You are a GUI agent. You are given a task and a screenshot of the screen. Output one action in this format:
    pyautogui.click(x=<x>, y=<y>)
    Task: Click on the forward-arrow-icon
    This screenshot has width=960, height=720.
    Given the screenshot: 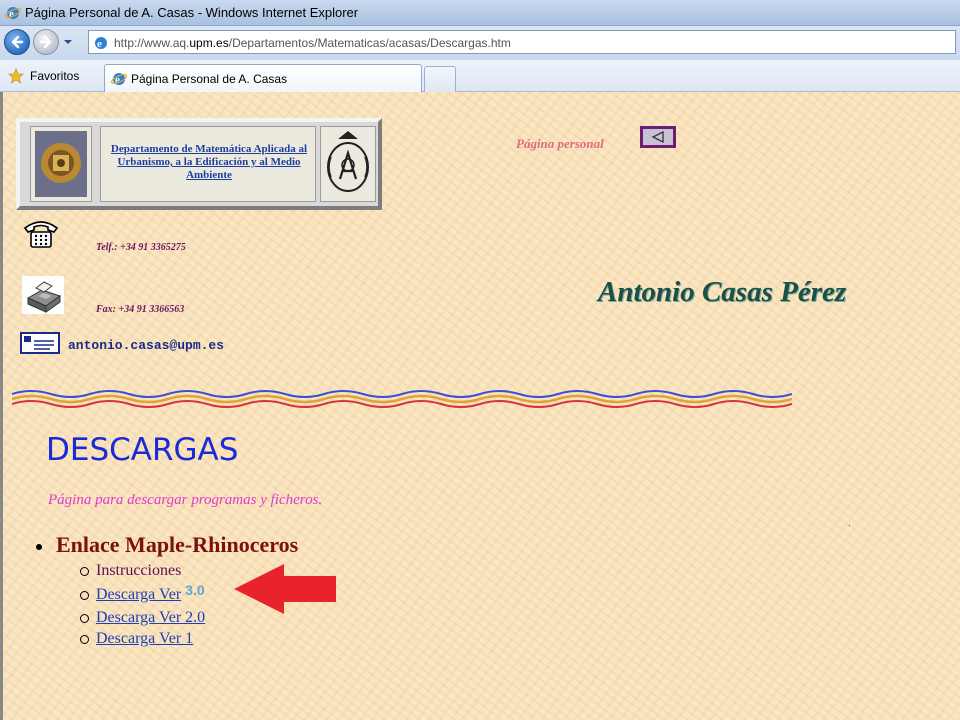 What is the action you would take?
    pyautogui.click(x=45, y=42)
    